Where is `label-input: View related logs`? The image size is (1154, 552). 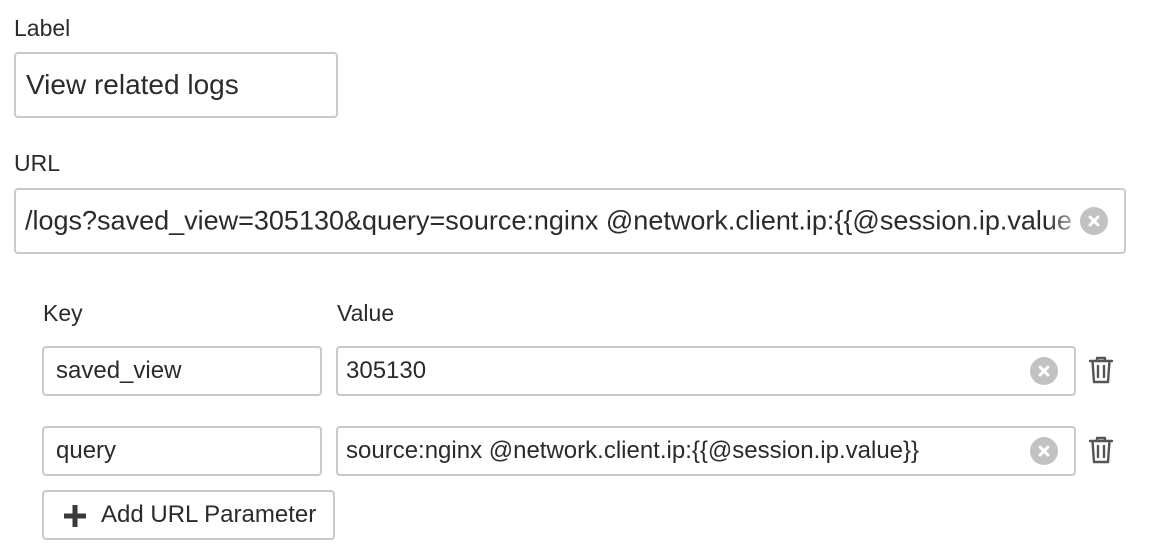 label-input: View related logs is located at coordinates (176, 85).